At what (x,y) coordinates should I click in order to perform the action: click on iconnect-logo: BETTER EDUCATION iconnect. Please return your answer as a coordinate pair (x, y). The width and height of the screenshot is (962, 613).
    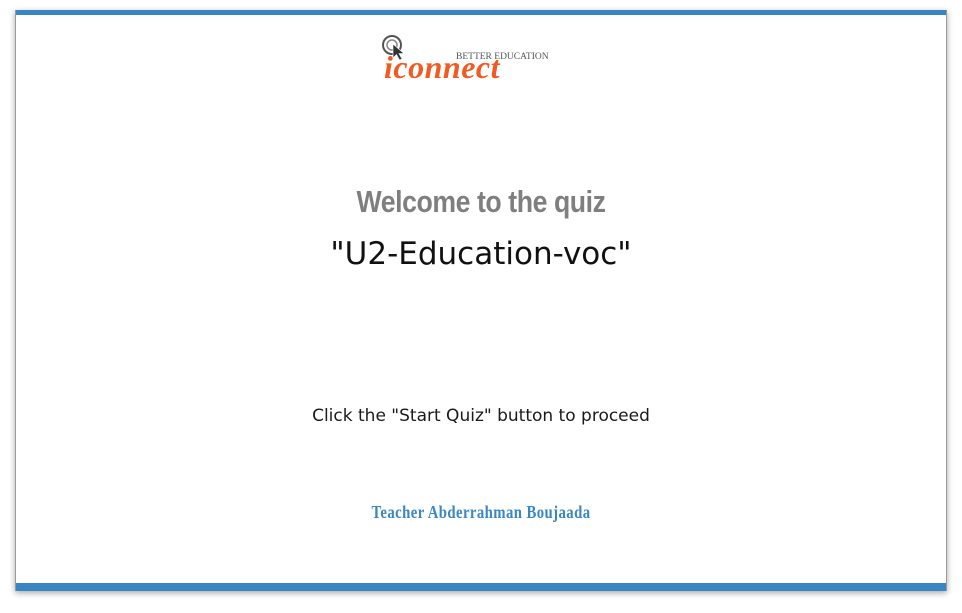
    Looking at the image, I should click on (465, 58).